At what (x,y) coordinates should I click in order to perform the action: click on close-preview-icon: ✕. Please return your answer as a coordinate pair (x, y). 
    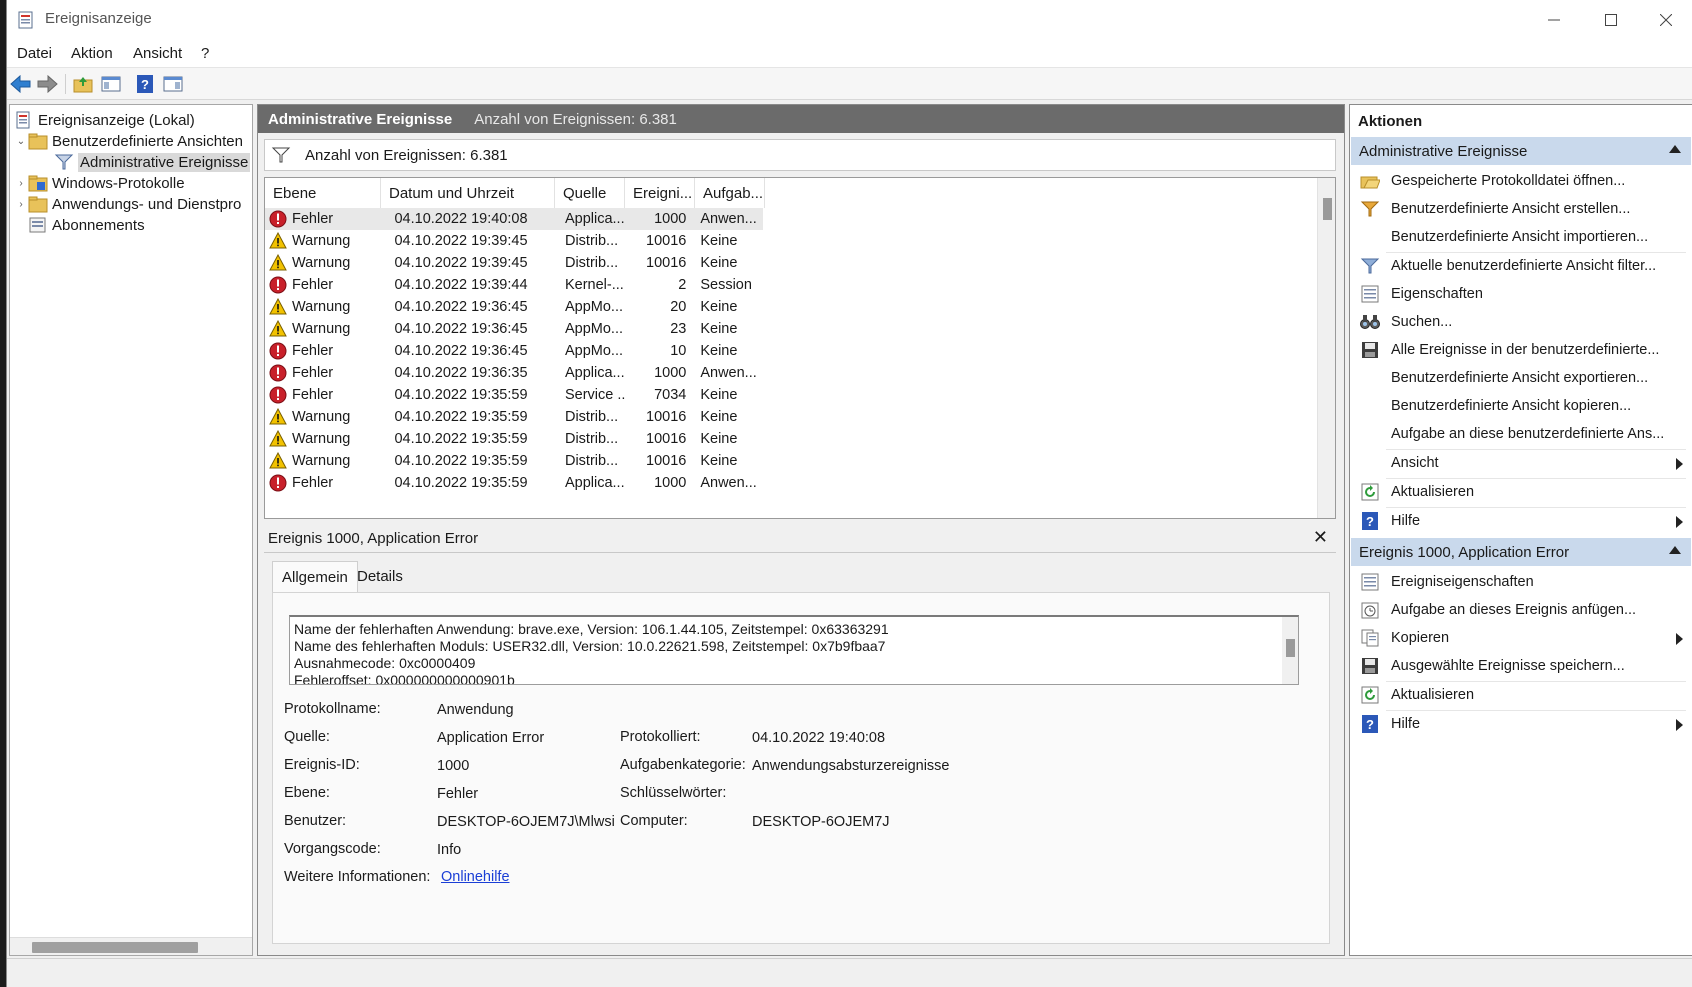
    Looking at the image, I should click on (1320, 537).